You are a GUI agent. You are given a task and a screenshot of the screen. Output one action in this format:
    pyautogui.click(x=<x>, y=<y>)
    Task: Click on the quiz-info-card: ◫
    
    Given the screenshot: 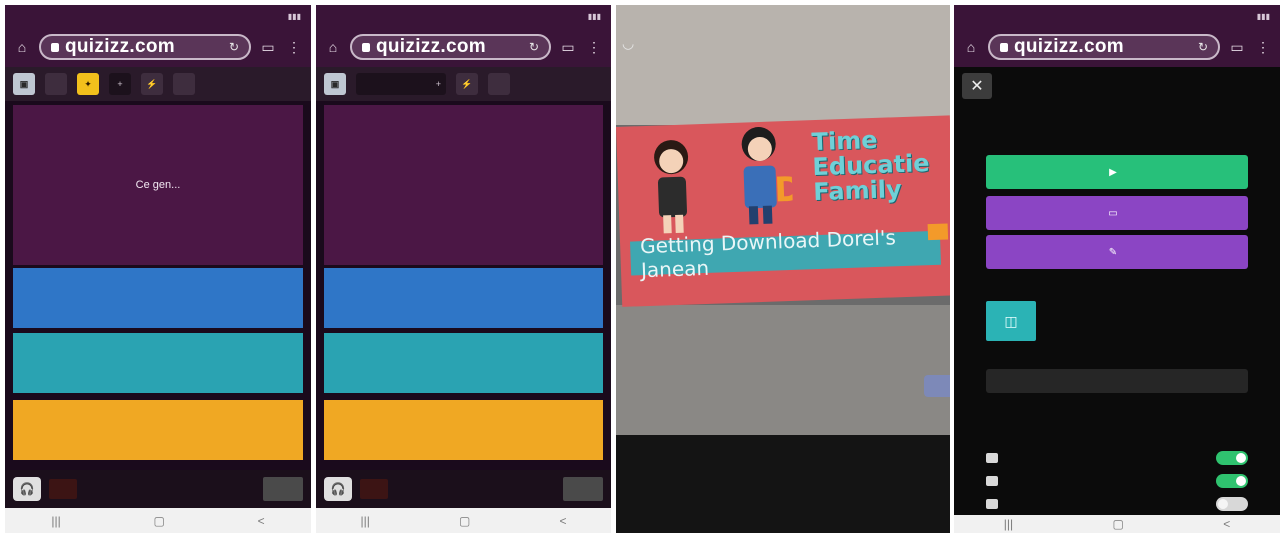 What is the action you would take?
    pyautogui.click(x=1117, y=321)
    